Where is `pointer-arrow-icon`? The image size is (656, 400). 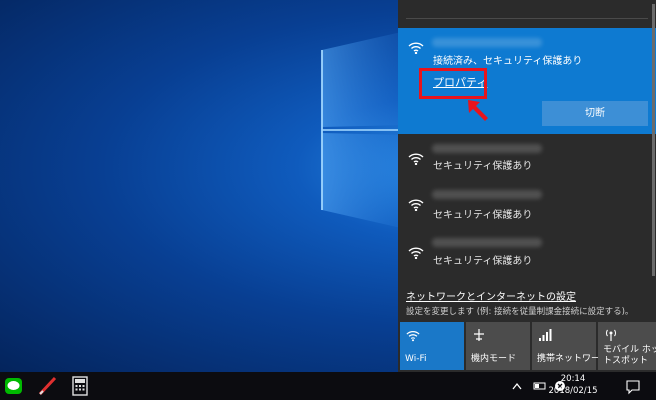
pointer-arrow-icon is located at coordinates (478, 110).